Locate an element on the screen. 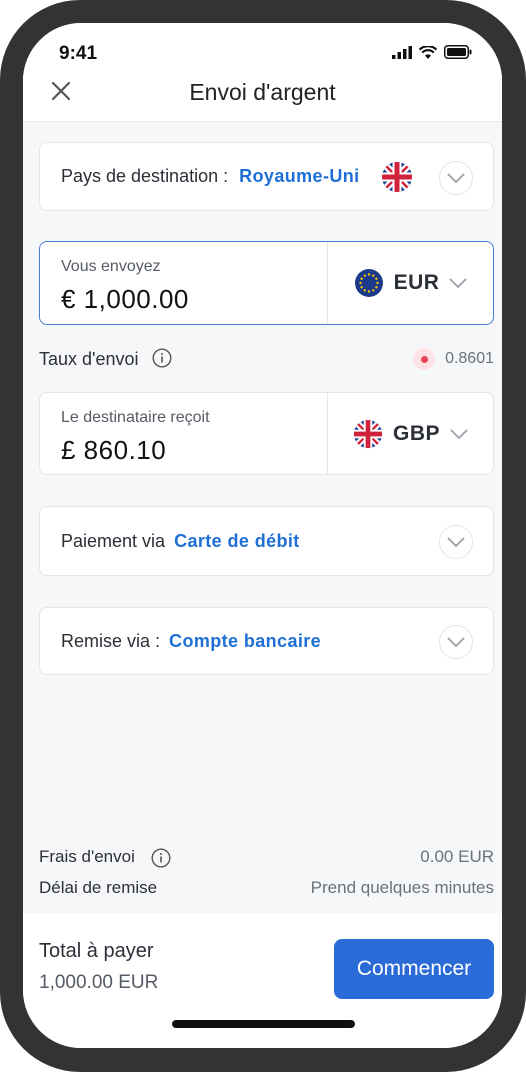 This screenshot has height=1072, width=526. receive-currency-select: GBP is located at coordinates (410, 433).